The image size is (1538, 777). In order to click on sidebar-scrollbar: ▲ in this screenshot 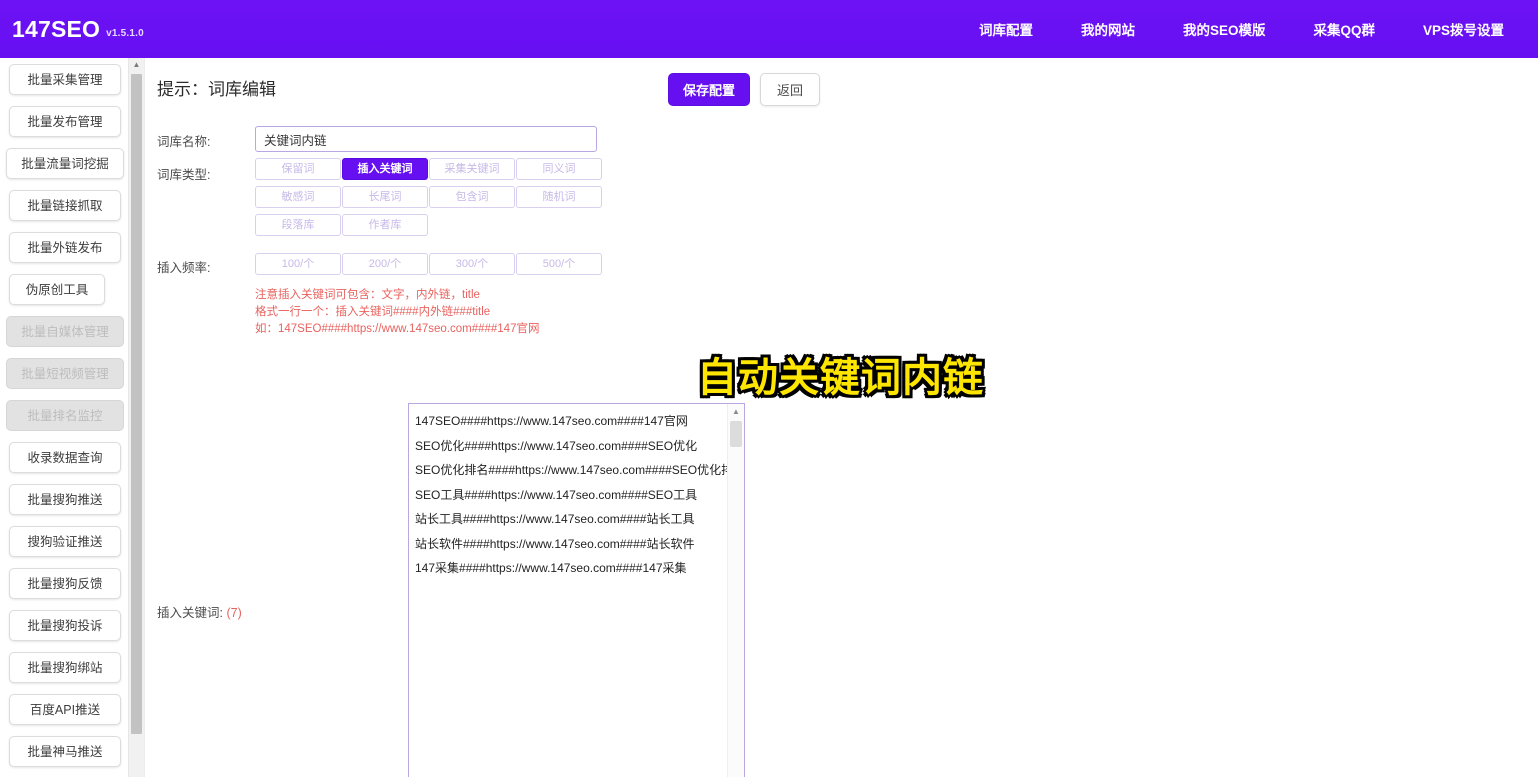, I will do `click(136, 417)`.